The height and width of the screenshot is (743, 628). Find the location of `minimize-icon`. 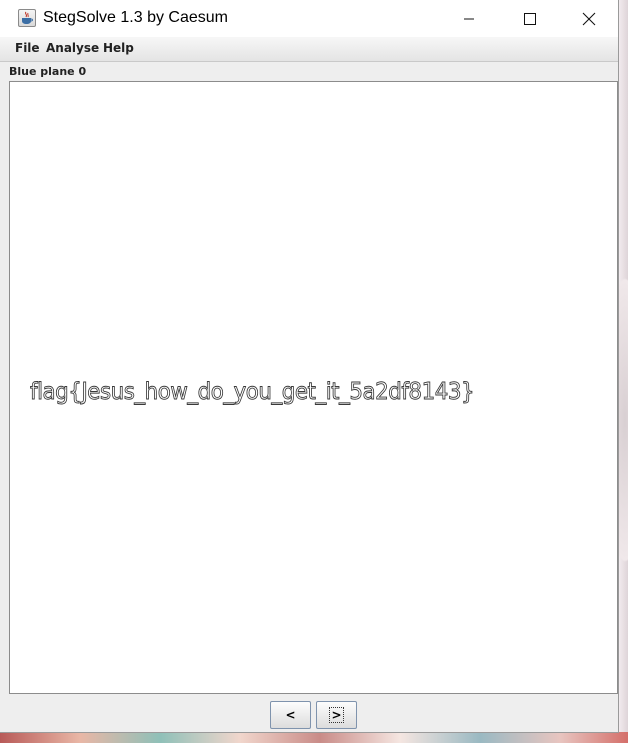

minimize-icon is located at coordinates (469, 18).